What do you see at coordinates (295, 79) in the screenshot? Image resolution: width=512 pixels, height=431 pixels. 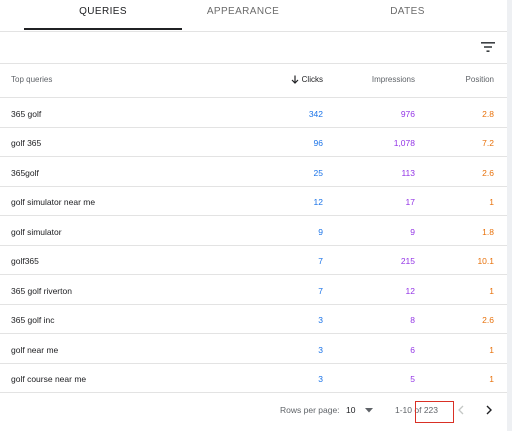 I see `arrow-down-icon` at bounding box center [295, 79].